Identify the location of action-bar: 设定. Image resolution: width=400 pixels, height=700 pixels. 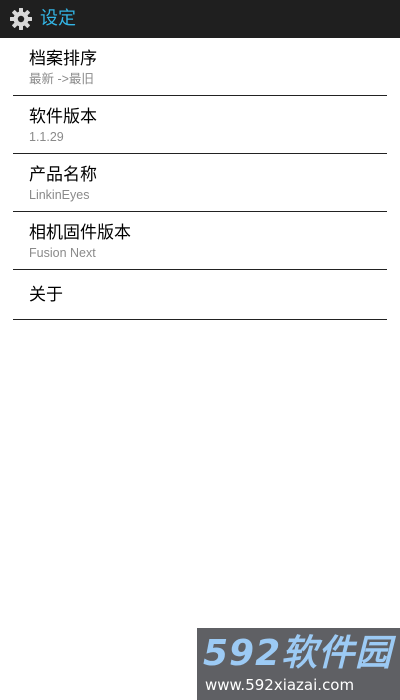
(200, 19).